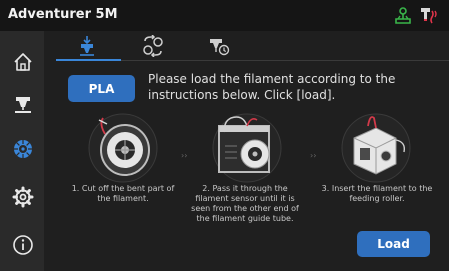 Image resolution: width=449 pixels, height=271 pixels. I want to click on step1-spool-illustration, so click(123, 148).